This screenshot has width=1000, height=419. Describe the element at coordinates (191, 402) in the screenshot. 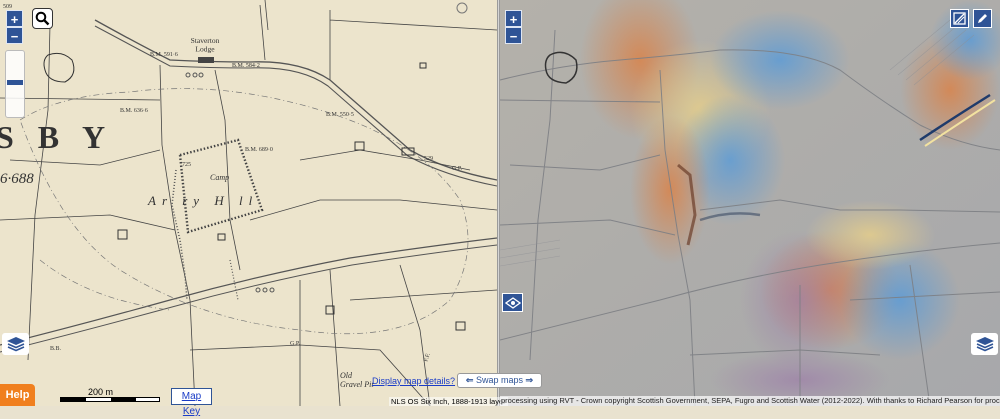

I see `map-key-button: Map Key` at that location.